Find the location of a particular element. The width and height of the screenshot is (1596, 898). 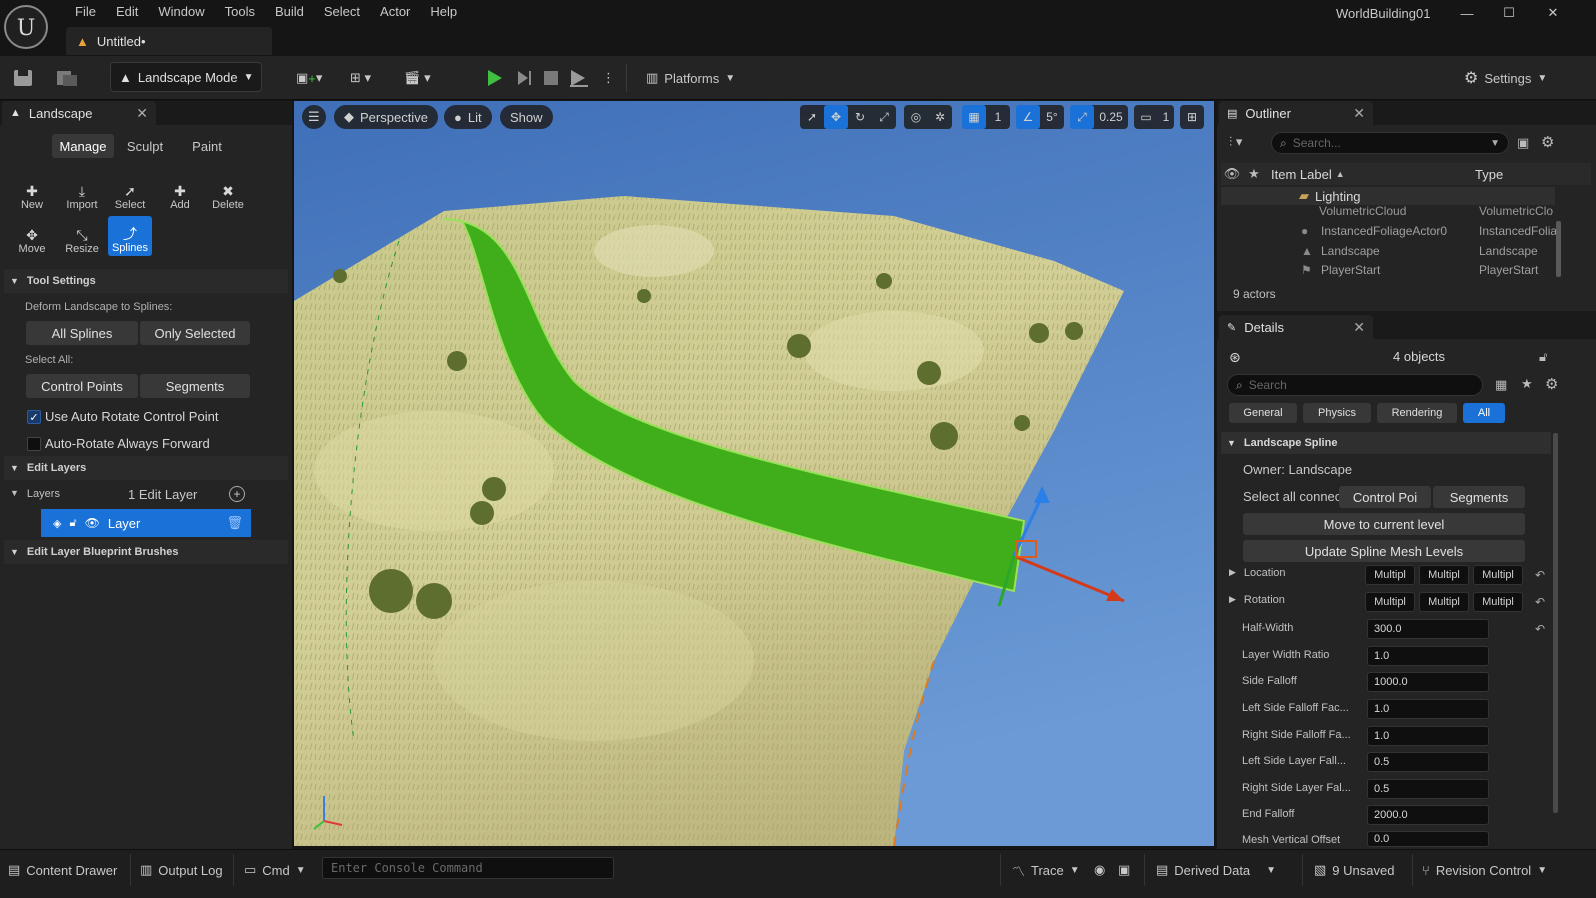

add-folder-icon: ▣ is located at coordinates (1523, 143).